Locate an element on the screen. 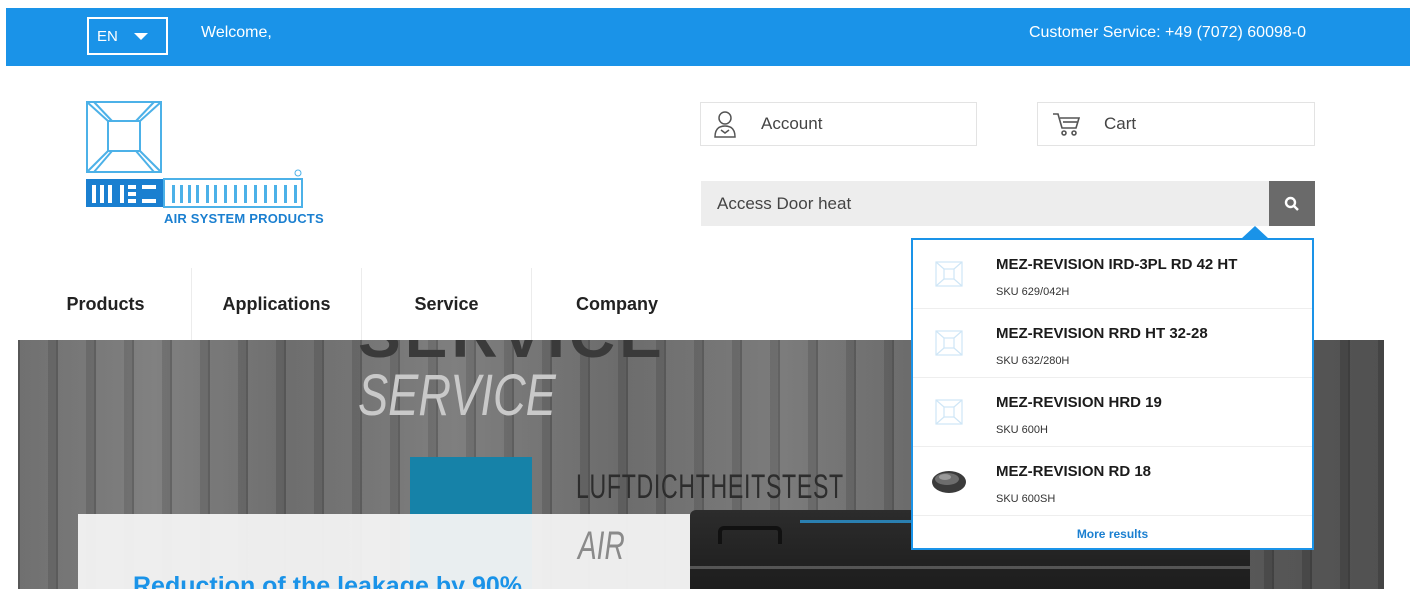 The width and height of the screenshot is (1416, 589). language-label: EN is located at coordinates (107, 36).